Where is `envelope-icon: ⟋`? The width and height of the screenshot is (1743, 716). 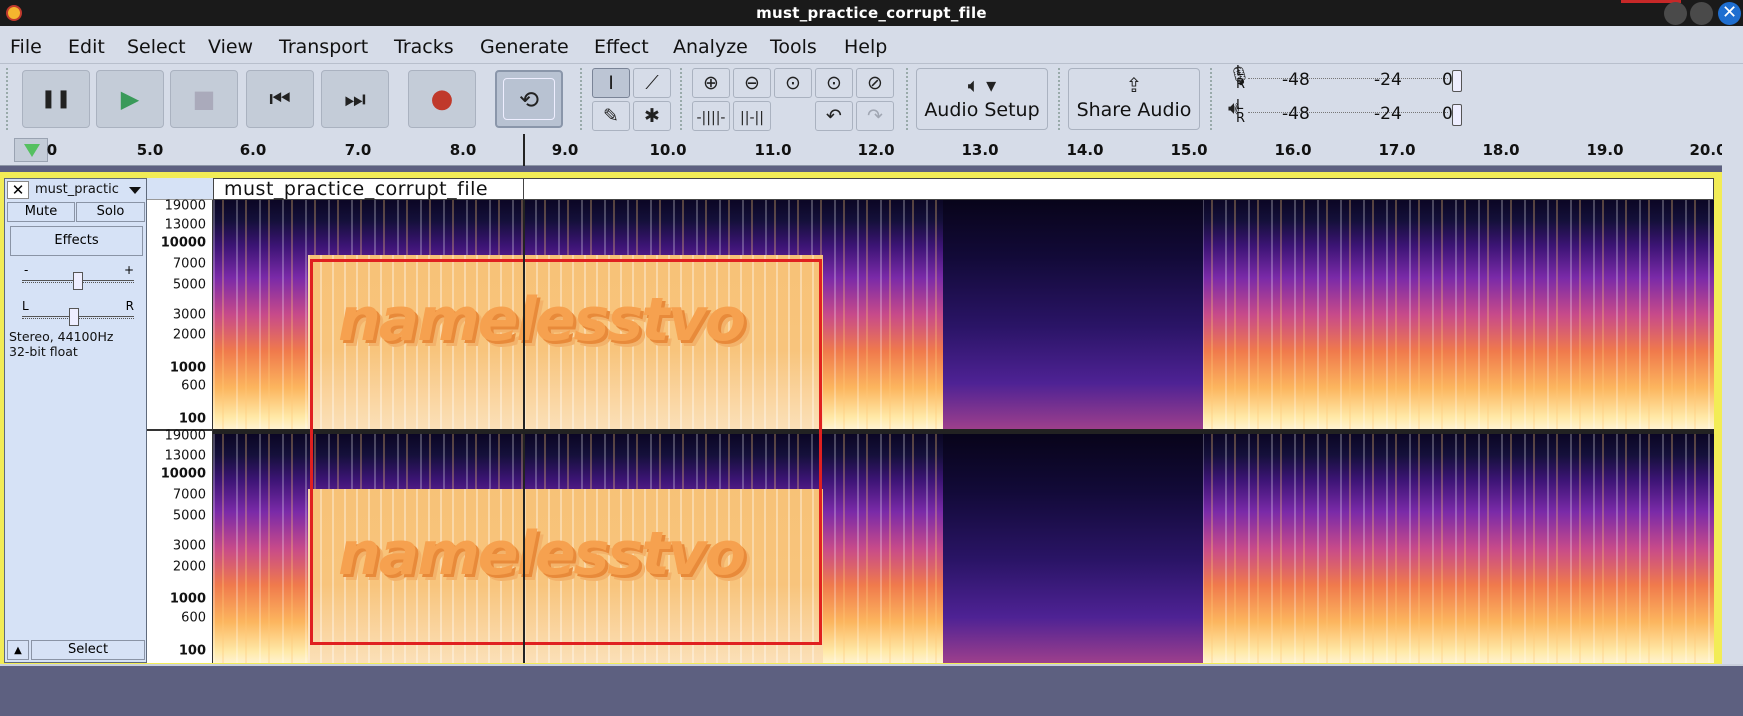
envelope-icon: ⟋ is located at coordinates (652, 83).